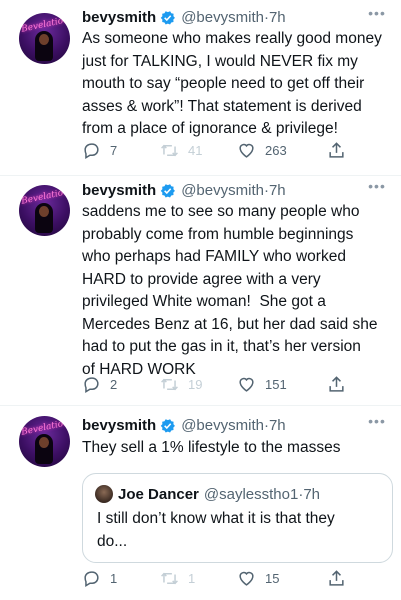 Image resolution: width=401 pixels, height=600 pixels. What do you see at coordinates (158, 494) in the screenshot?
I see `quoted-author-name: Joe Dancer` at bounding box center [158, 494].